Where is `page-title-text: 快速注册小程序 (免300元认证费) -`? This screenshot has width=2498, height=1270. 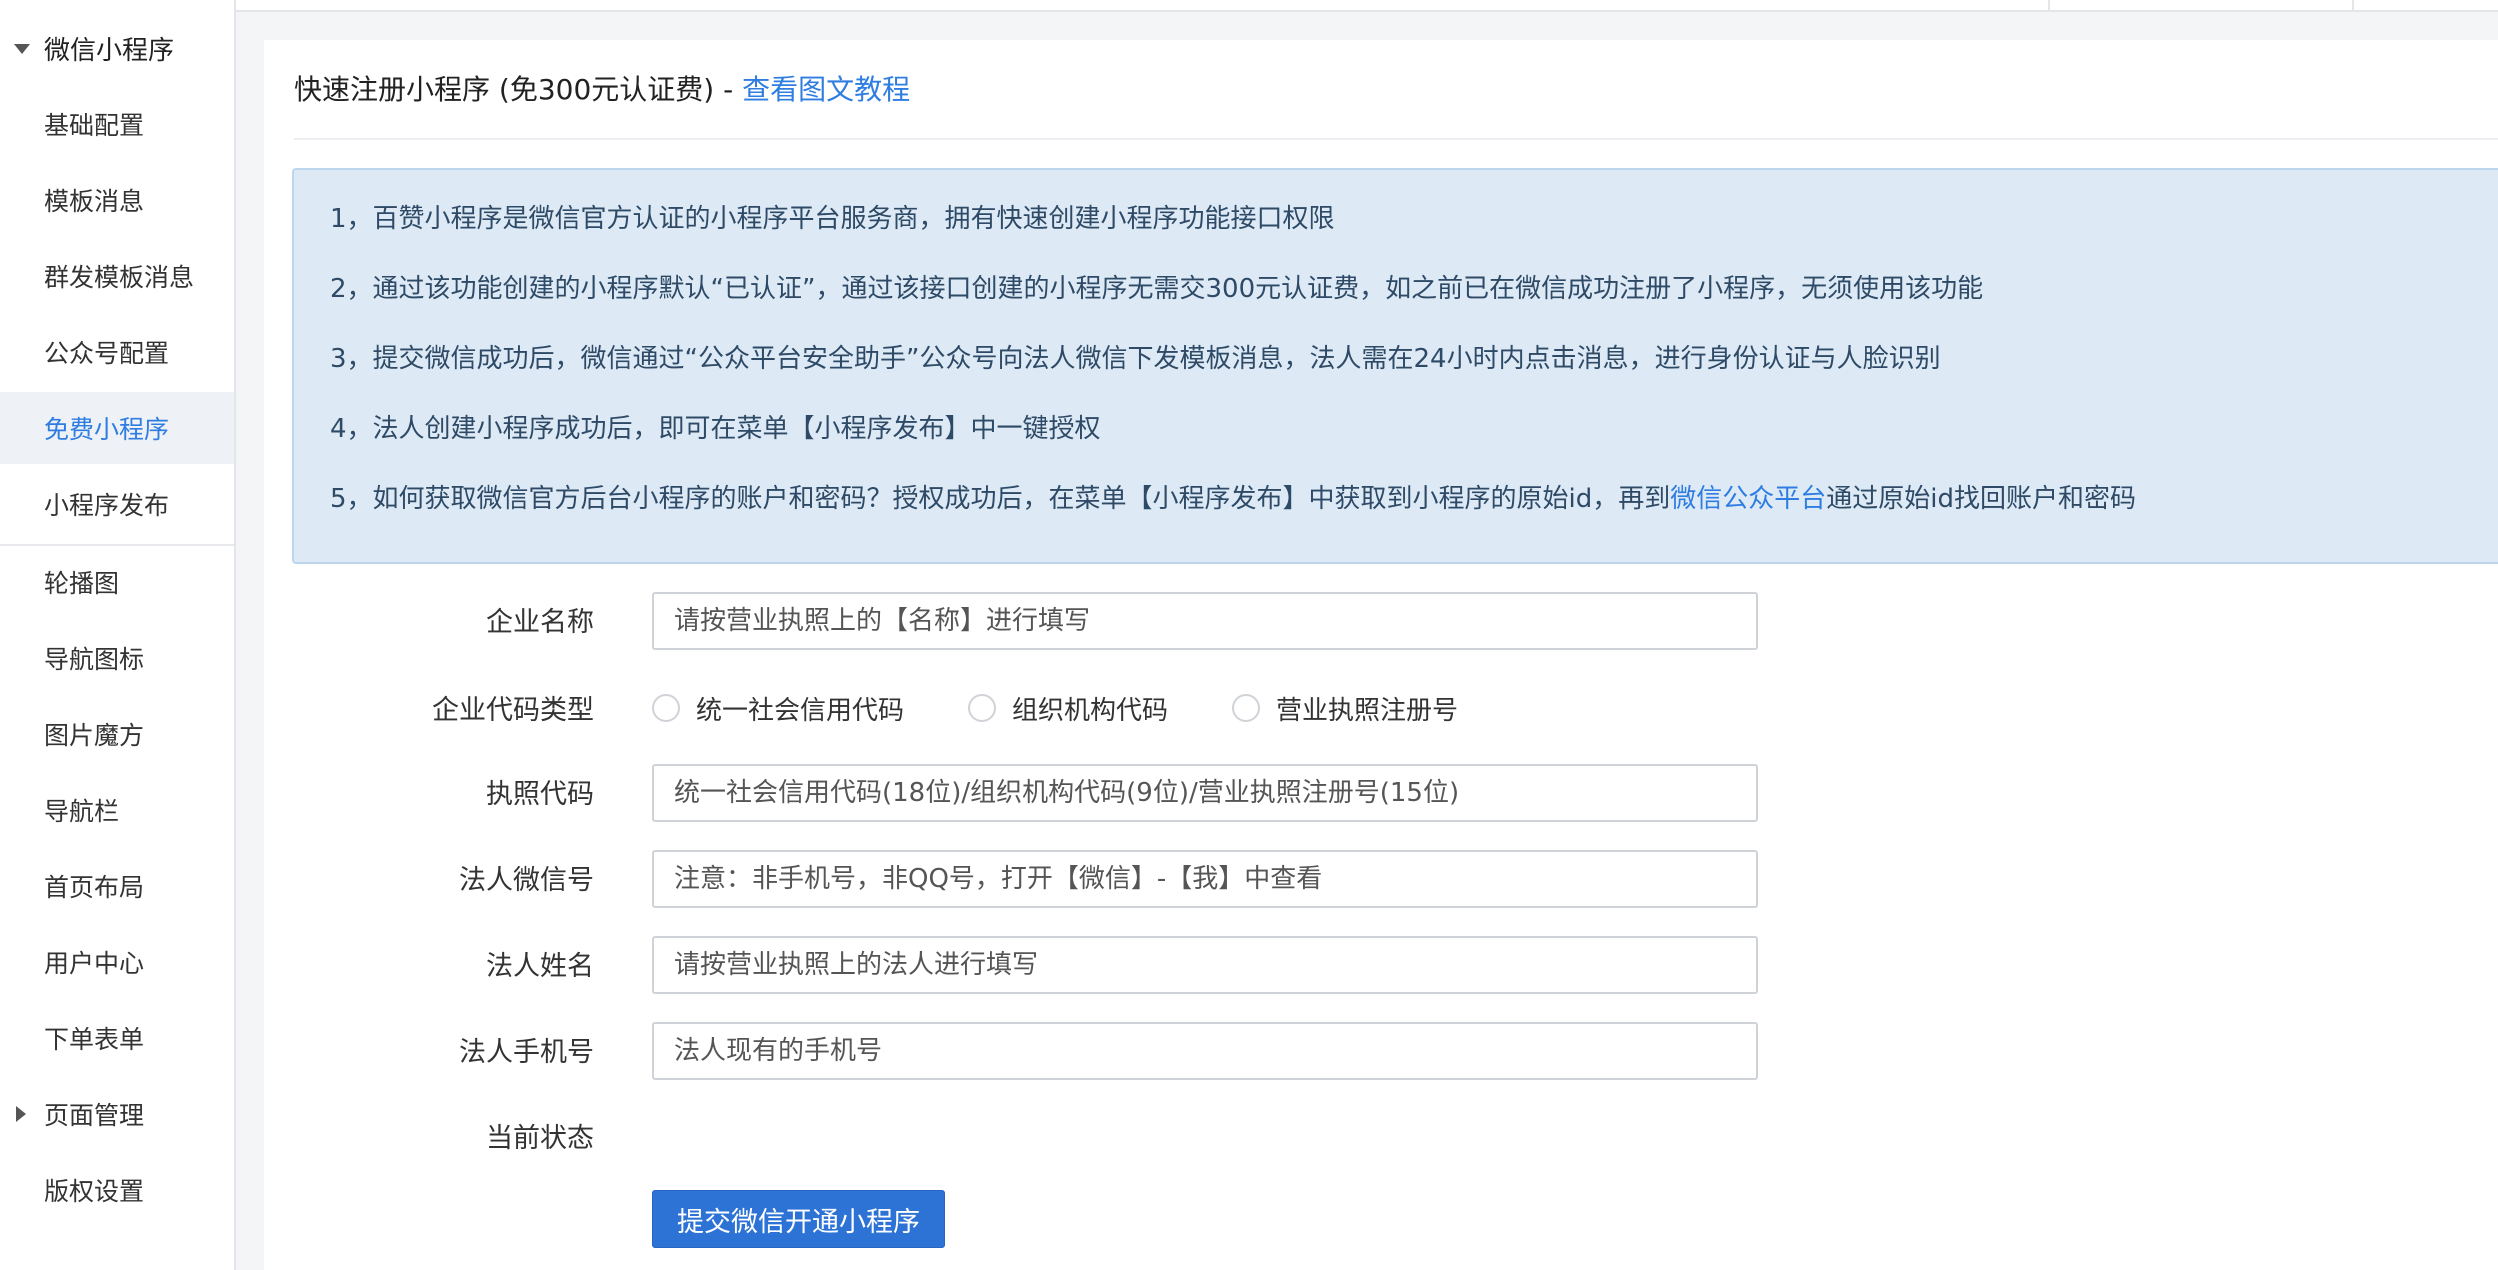 page-title-text: 快速注册小程序 (免300元认证费) - is located at coordinates (518, 89).